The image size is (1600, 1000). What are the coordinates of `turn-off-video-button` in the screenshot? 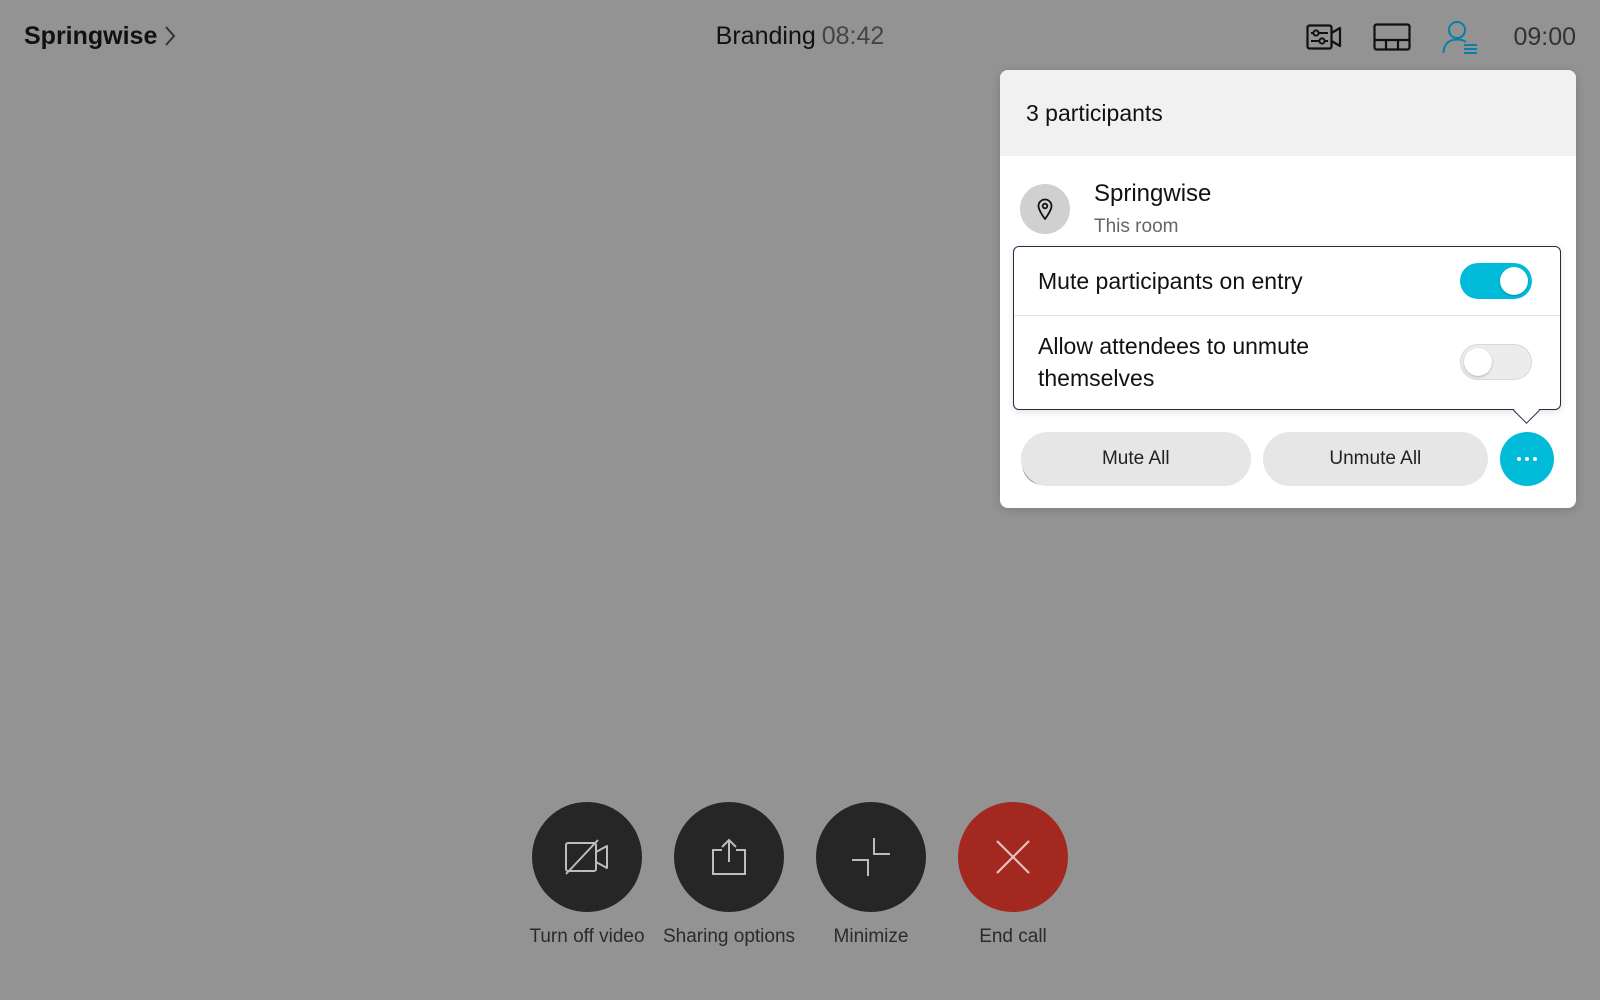 It's located at (587, 857).